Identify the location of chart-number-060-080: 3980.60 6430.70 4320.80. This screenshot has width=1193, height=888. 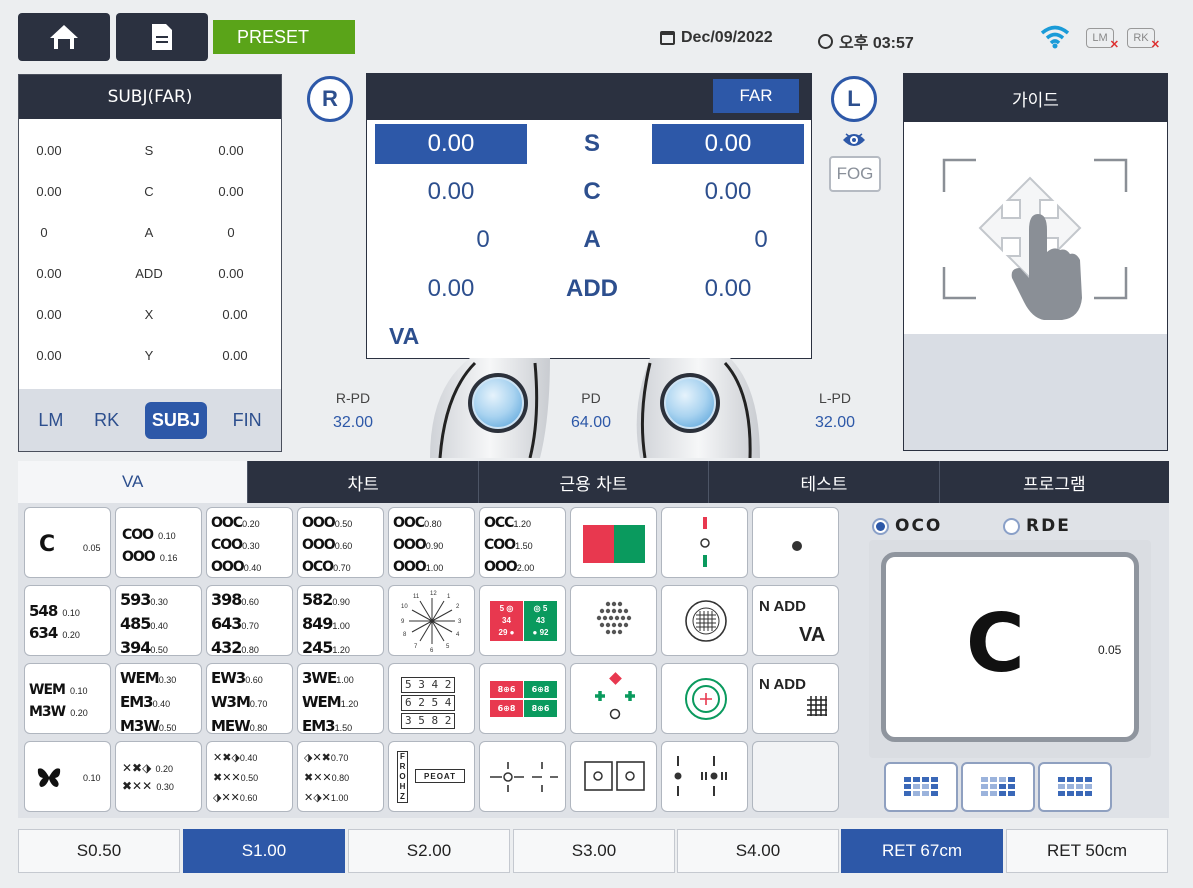
(249, 620).